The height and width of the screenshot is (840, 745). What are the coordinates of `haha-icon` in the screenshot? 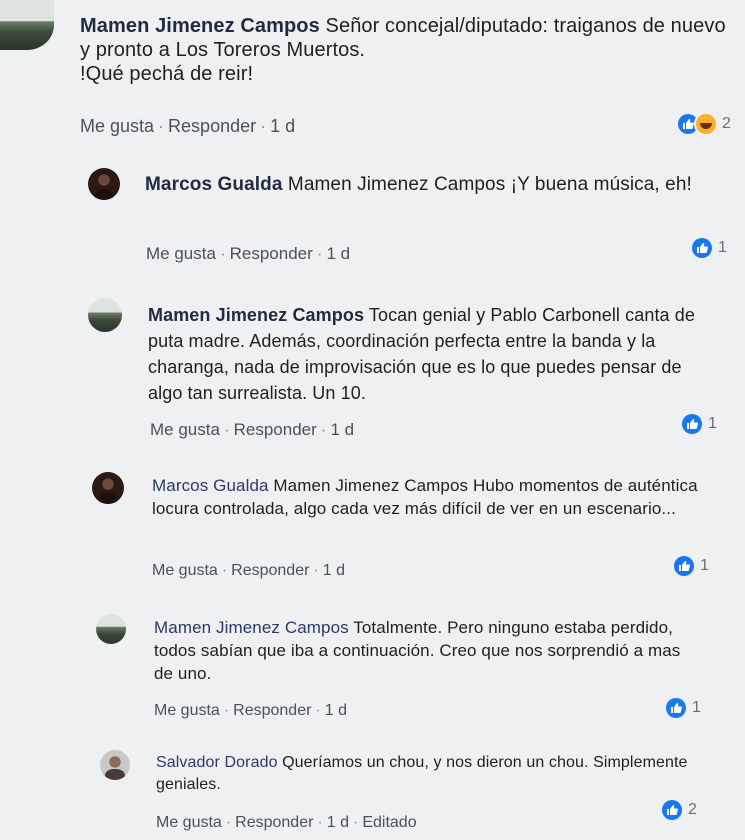 It's located at (706, 124).